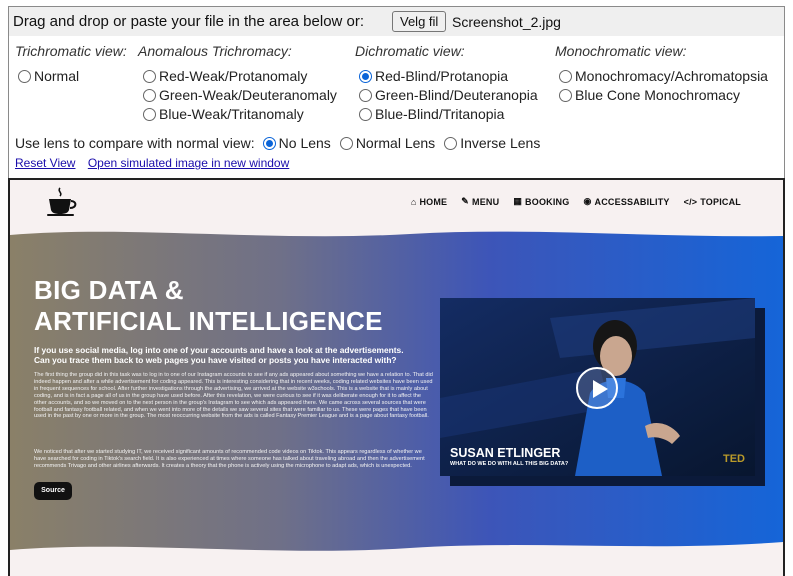 The height and width of the screenshot is (576, 793). Describe the element at coordinates (53, 491) in the screenshot. I see `source-button: Source` at that location.